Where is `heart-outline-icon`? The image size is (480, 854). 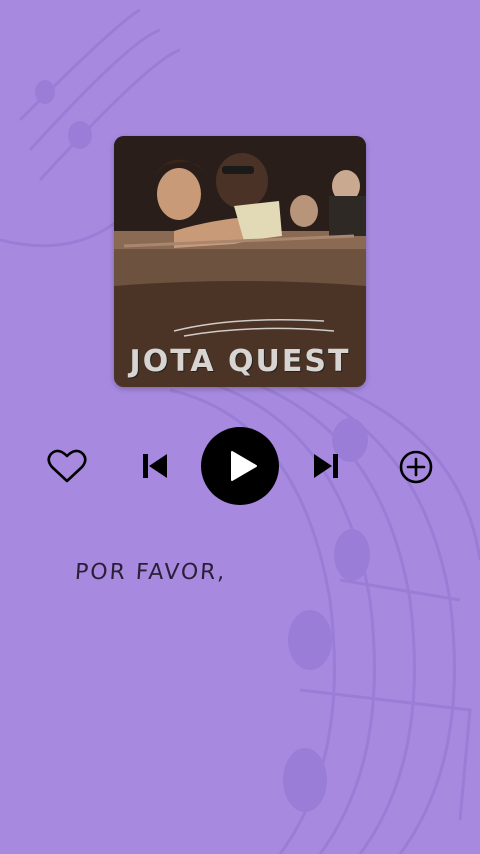 heart-outline-icon is located at coordinates (67, 466).